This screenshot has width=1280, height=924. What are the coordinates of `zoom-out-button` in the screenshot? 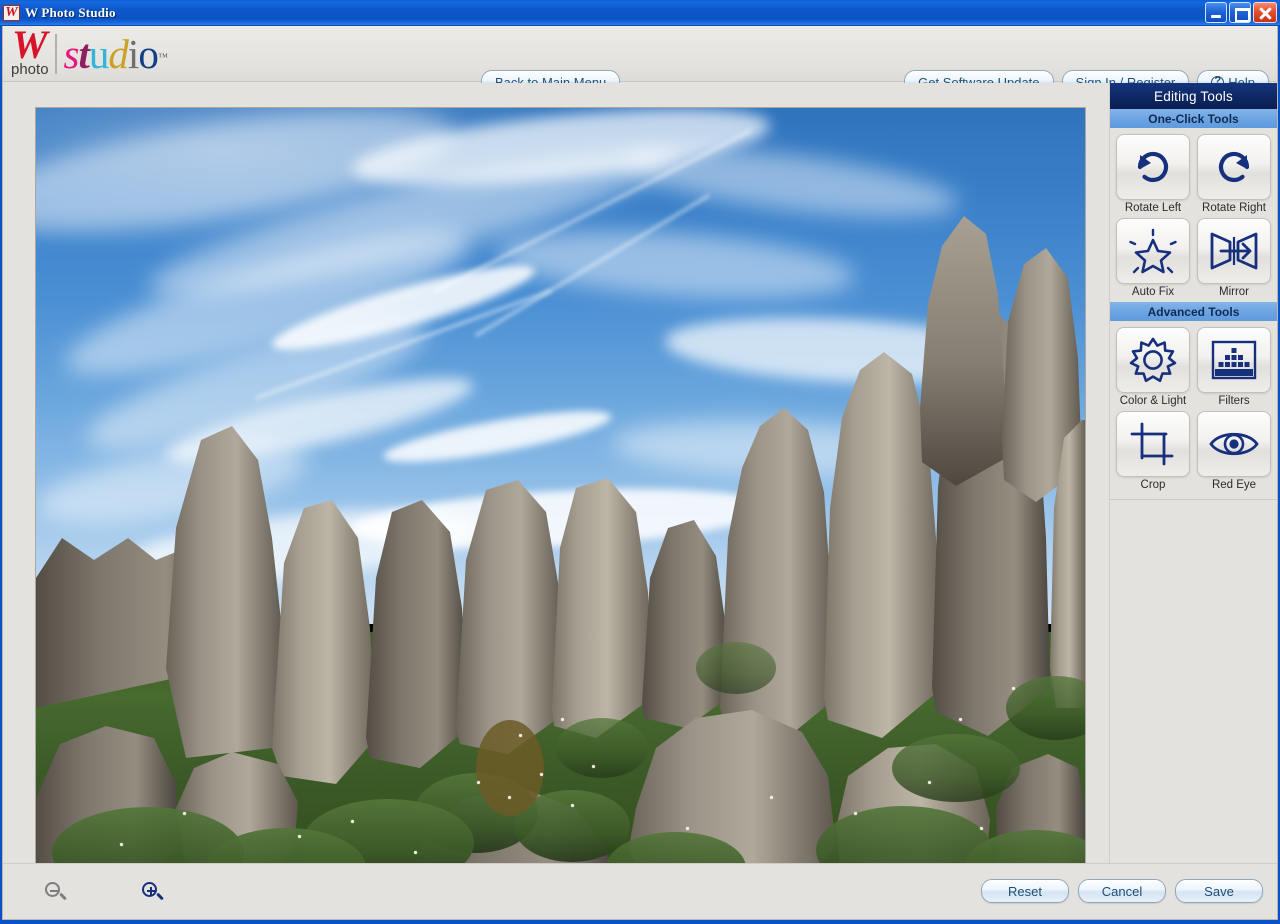 It's located at (56, 893).